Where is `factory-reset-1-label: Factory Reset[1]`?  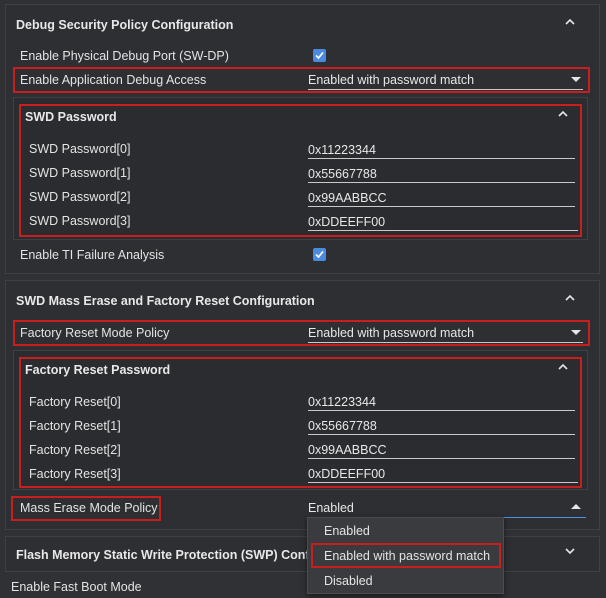 factory-reset-1-label: Factory Reset[1] is located at coordinates (75, 426).